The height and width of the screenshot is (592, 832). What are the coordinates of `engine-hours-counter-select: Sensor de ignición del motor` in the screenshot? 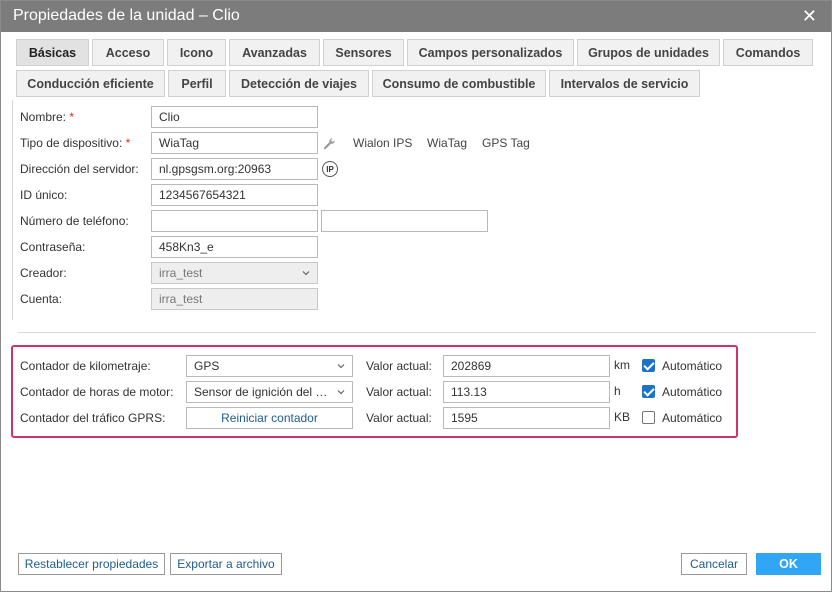 It's located at (269, 392).